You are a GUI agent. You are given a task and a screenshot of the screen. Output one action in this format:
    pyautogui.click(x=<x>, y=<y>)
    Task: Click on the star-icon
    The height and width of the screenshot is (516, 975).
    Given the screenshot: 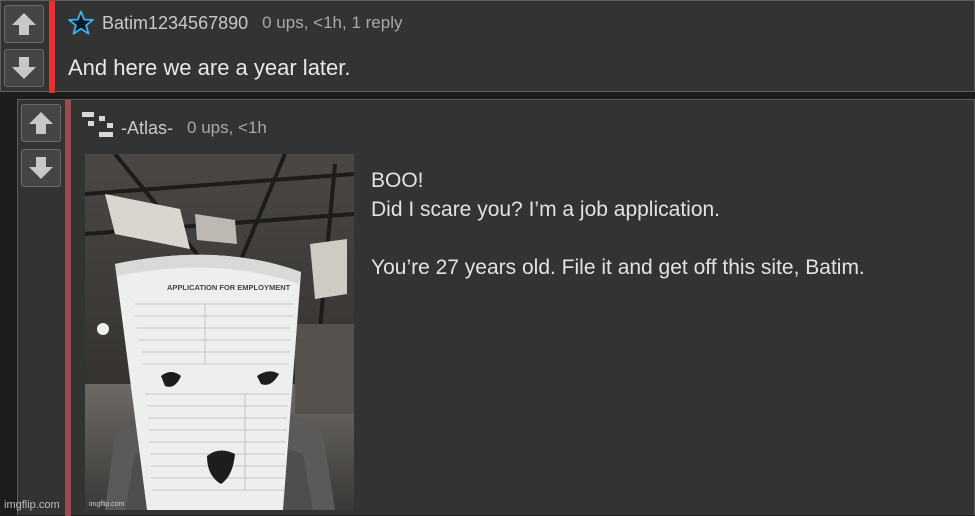 What is the action you would take?
    pyautogui.click(x=81, y=22)
    